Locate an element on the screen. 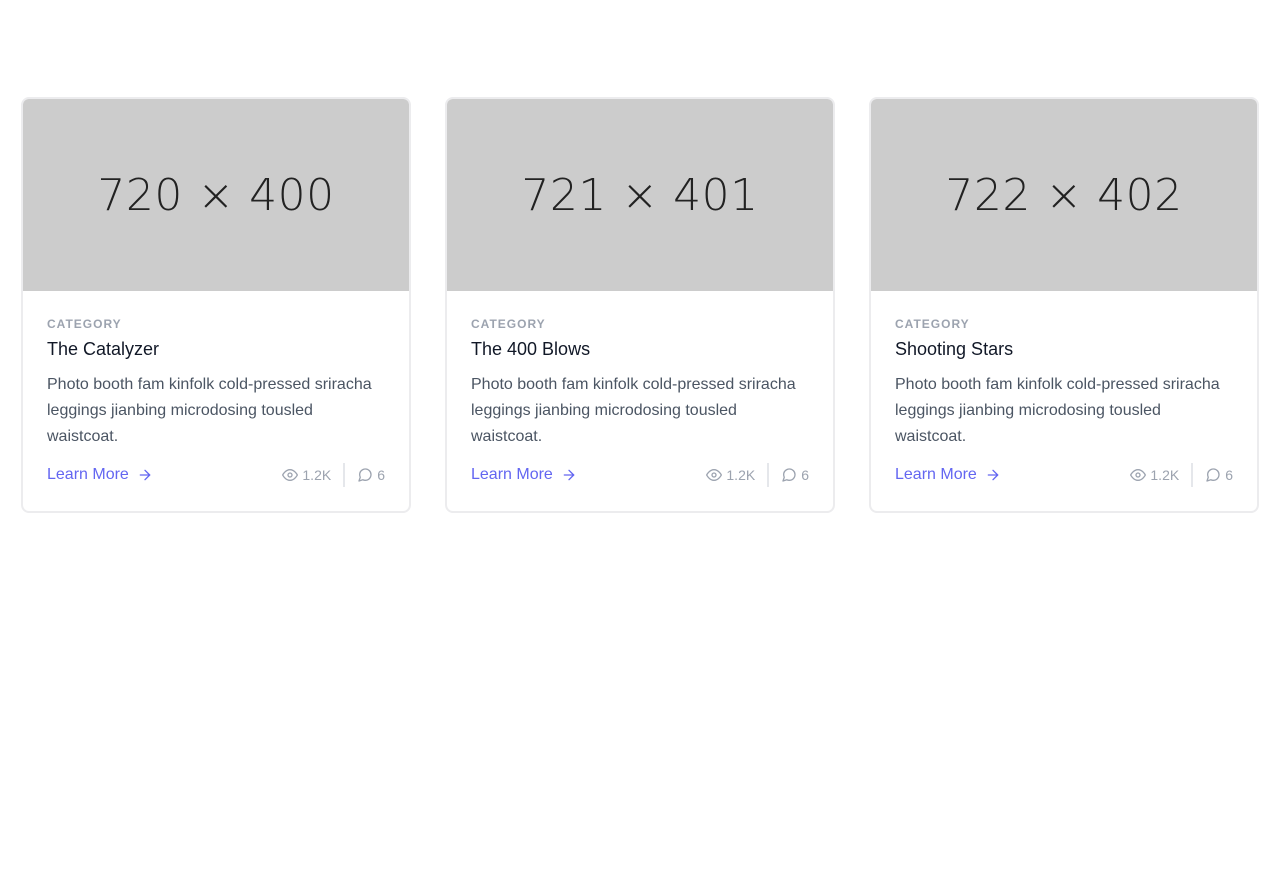 This screenshot has height=896, width=1280. image-placeholder-label: 720 × 400 is located at coordinates (216, 195).